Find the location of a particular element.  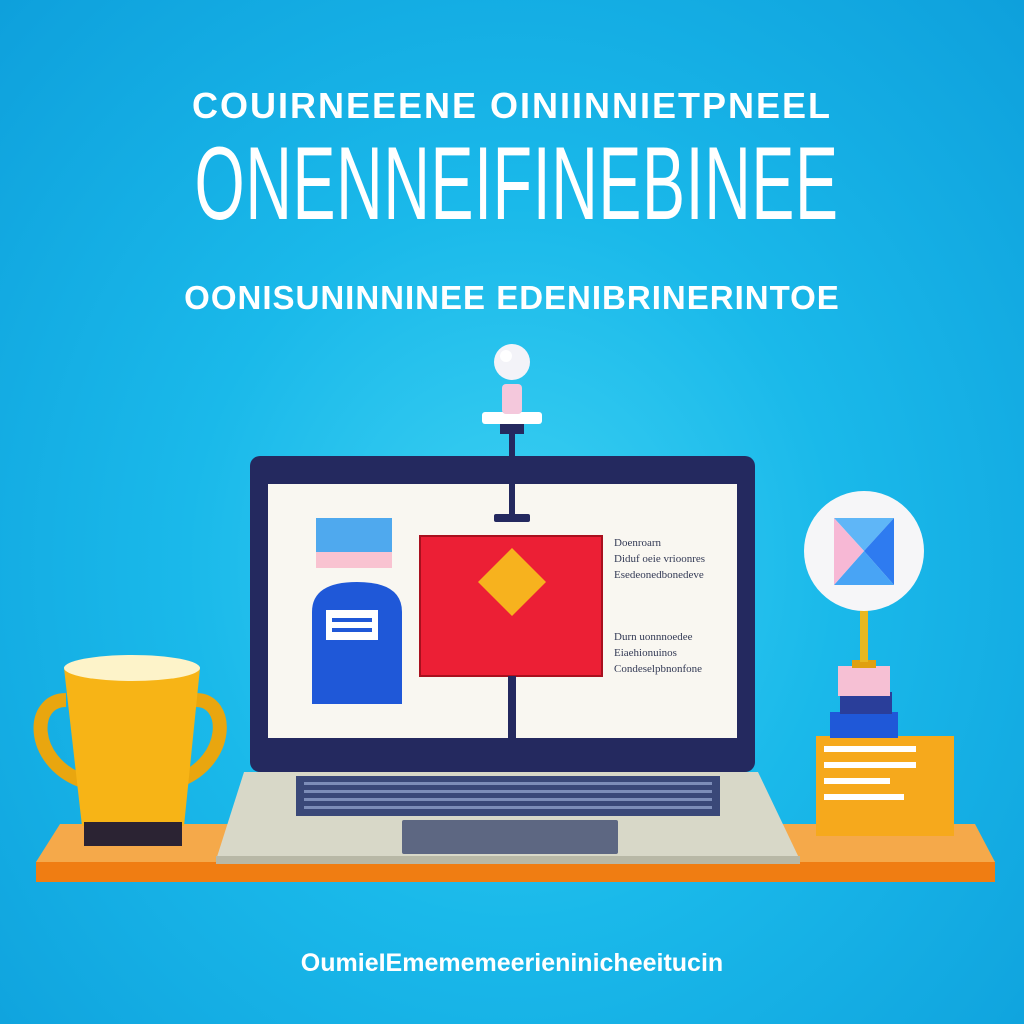

mailbox-icon is located at coordinates (357, 643).